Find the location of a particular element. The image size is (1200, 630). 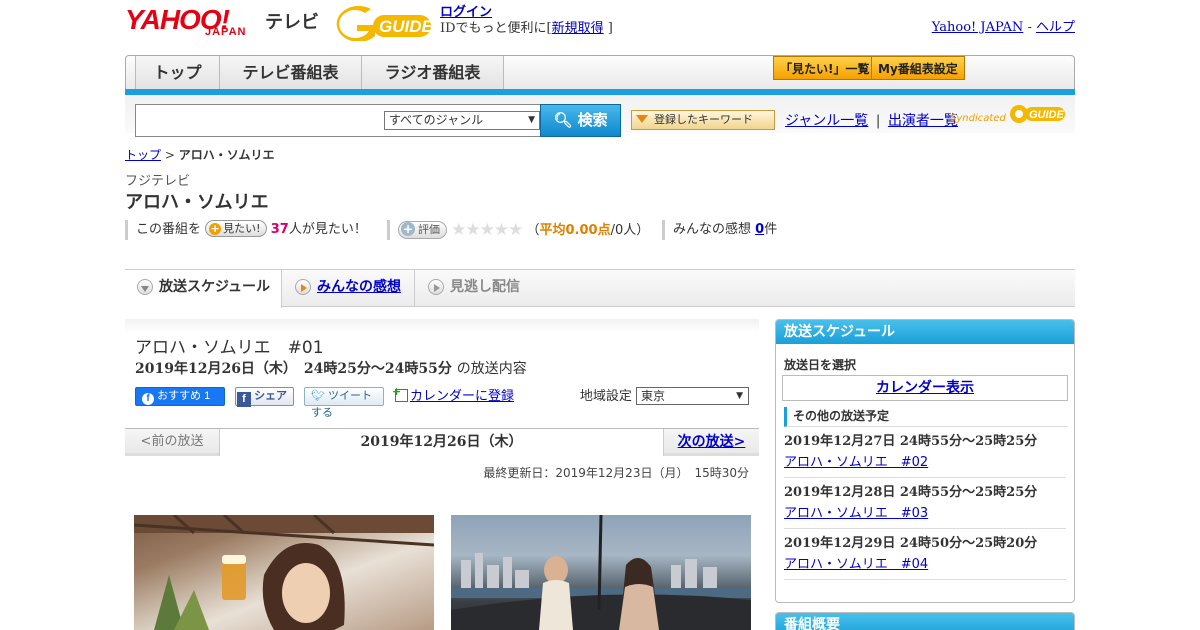

g-guide-small-logo: GUIDE is located at coordinates (1037, 114).